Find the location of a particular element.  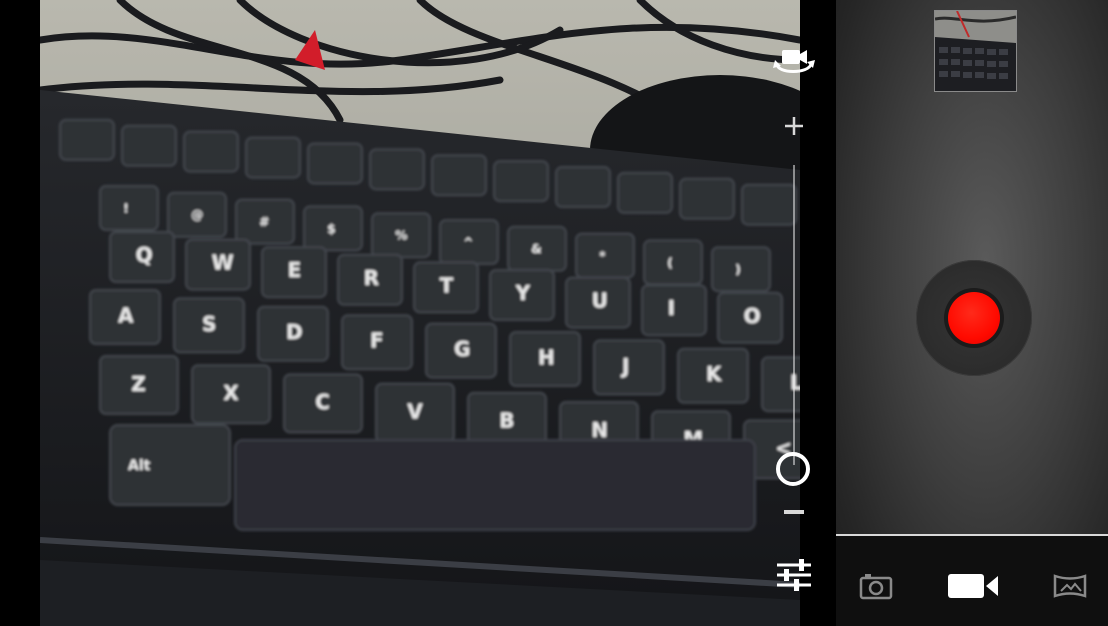

keyboard-key-label: $ is located at coordinates (331, 229).